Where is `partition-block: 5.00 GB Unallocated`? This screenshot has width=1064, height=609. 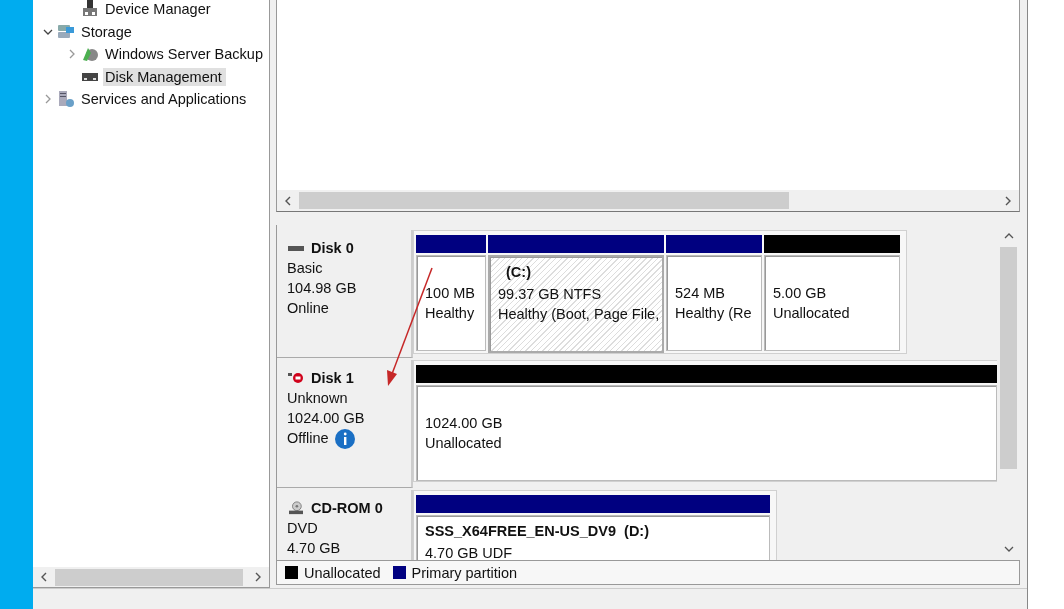 partition-block: 5.00 GB Unallocated is located at coordinates (832, 303).